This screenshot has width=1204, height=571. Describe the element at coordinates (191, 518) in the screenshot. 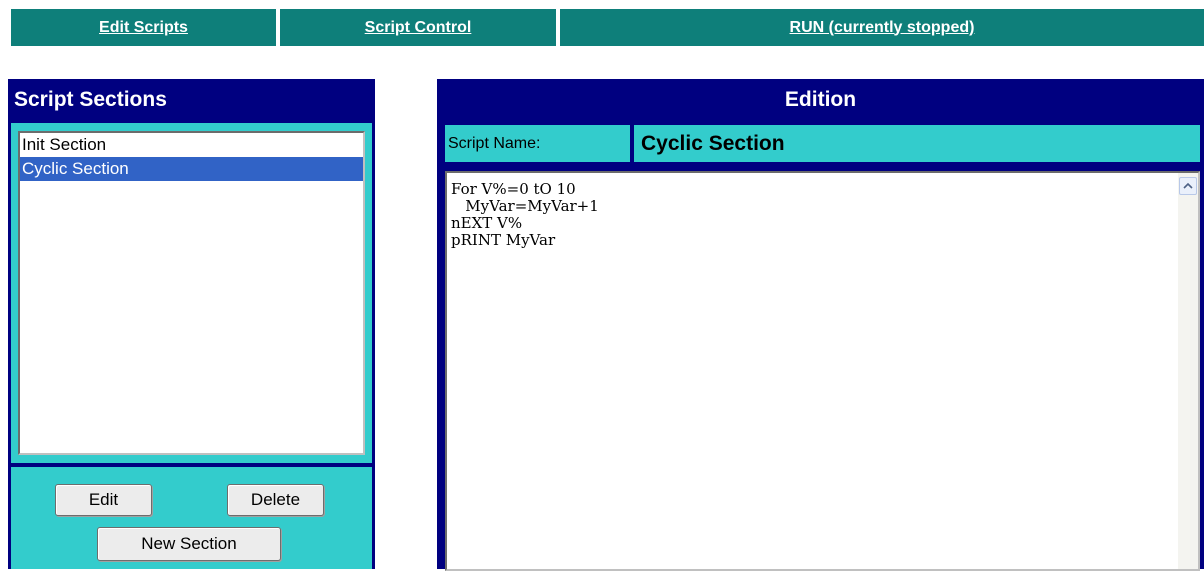

I see `sections-button-area: Edit Delete New Section` at that location.